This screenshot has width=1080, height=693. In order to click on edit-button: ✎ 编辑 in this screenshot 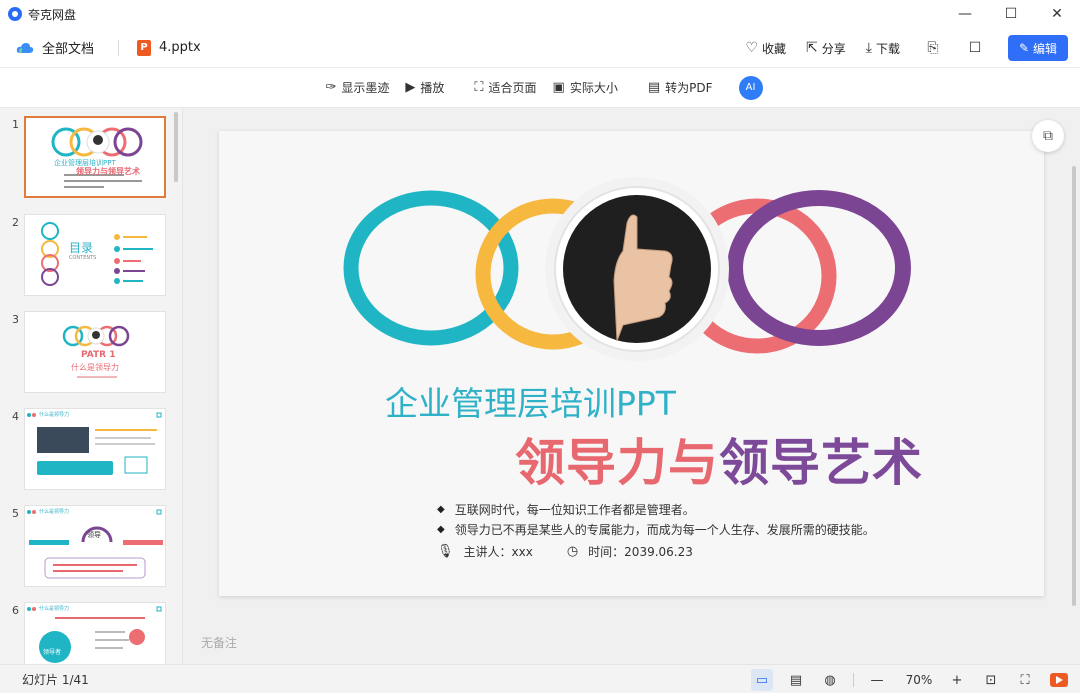, I will do `click(1038, 48)`.